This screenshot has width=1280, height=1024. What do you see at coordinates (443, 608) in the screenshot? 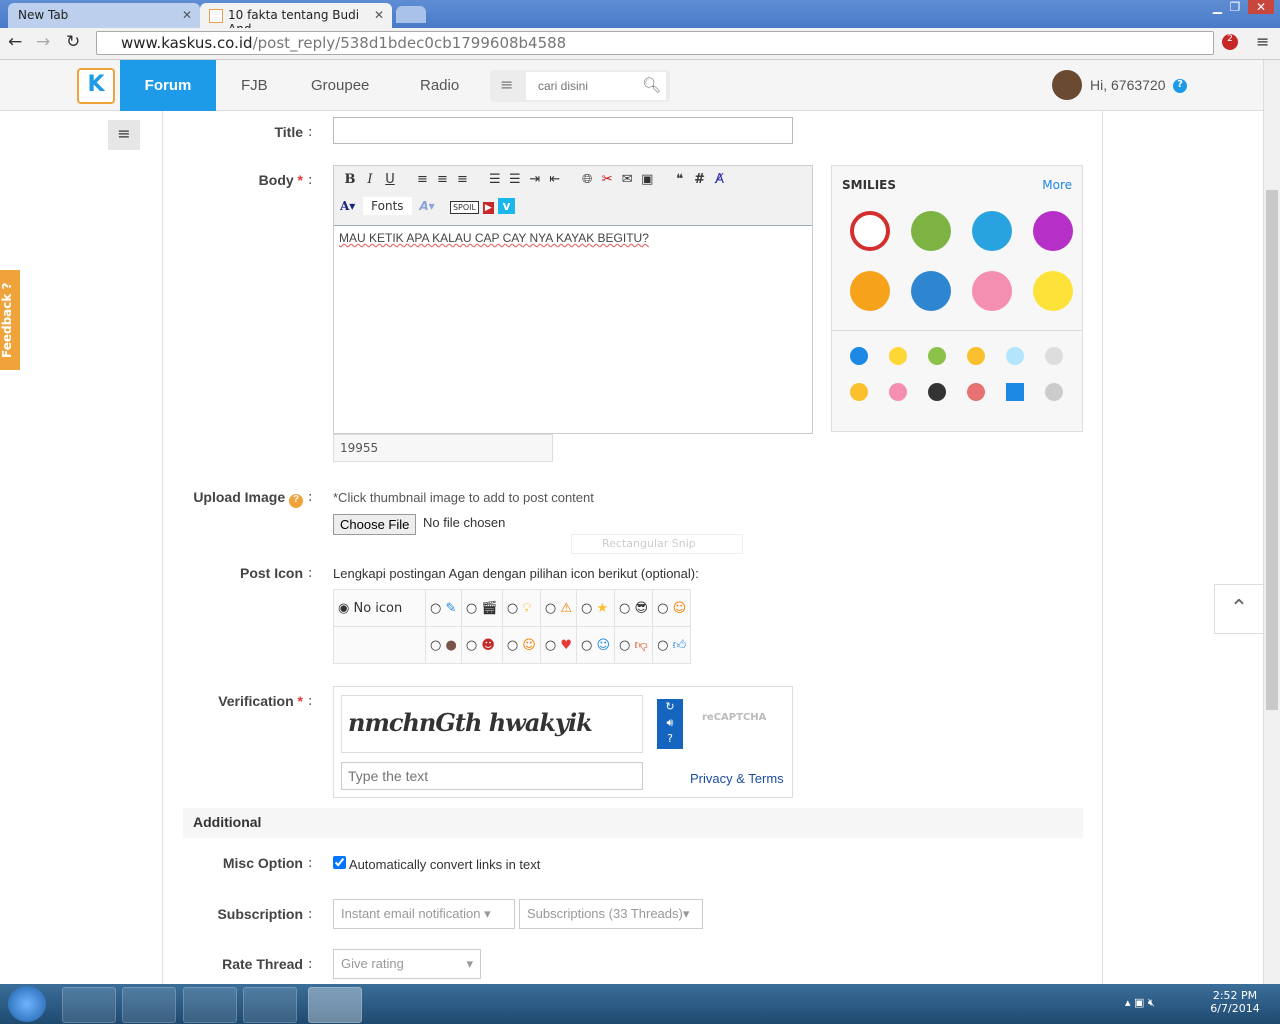
I see `post-icon-option: ○ ✎` at bounding box center [443, 608].